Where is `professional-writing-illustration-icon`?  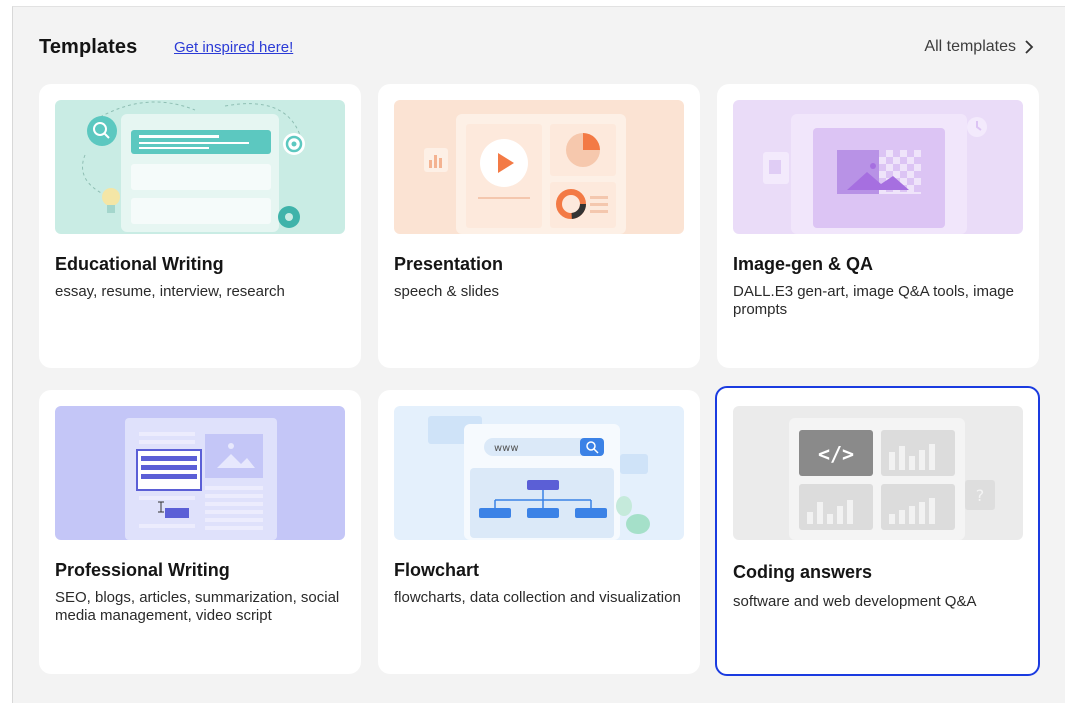
professional-writing-illustration-icon is located at coordinates (200, 473).